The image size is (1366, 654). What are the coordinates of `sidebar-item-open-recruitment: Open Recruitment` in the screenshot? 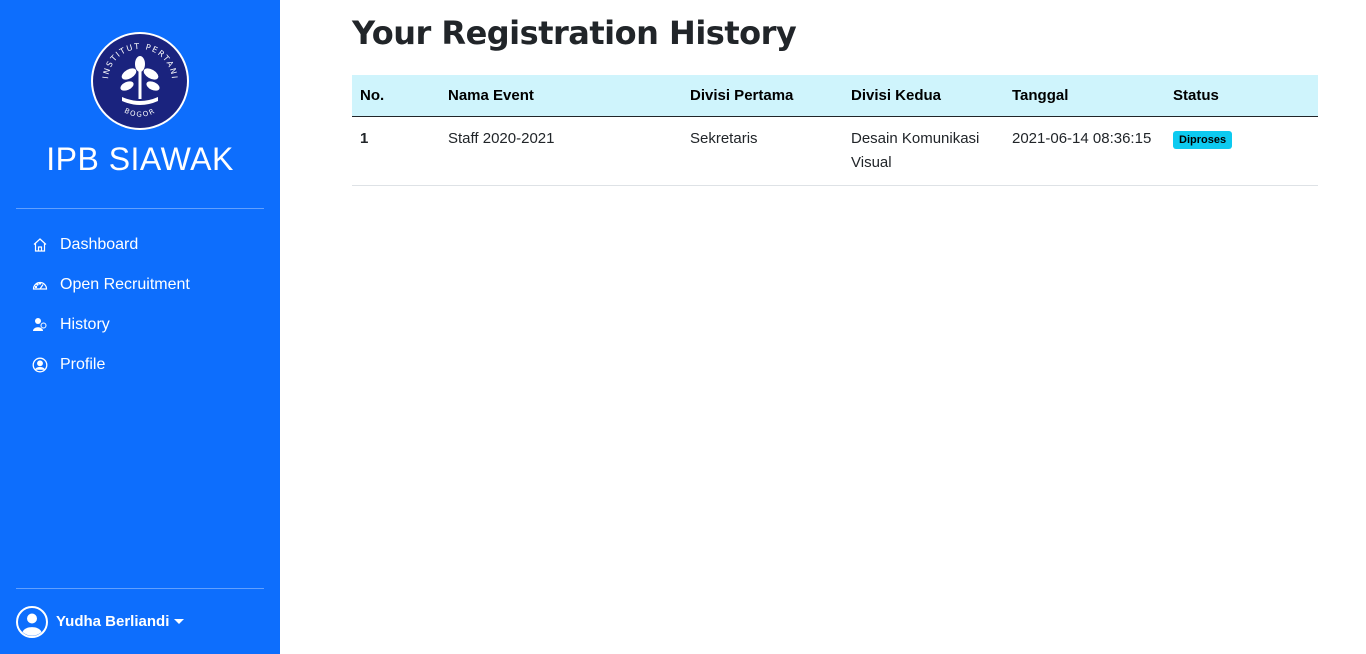 It's located at (140, 285).